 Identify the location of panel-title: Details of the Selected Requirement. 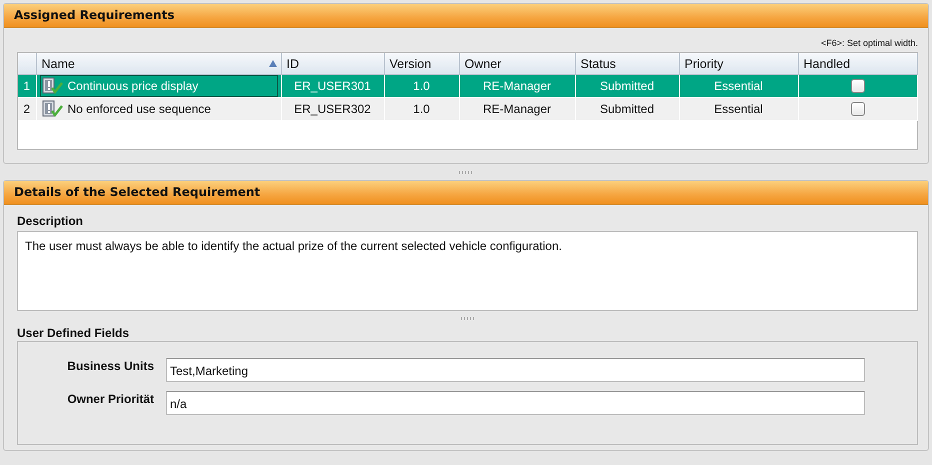
(466, 193).